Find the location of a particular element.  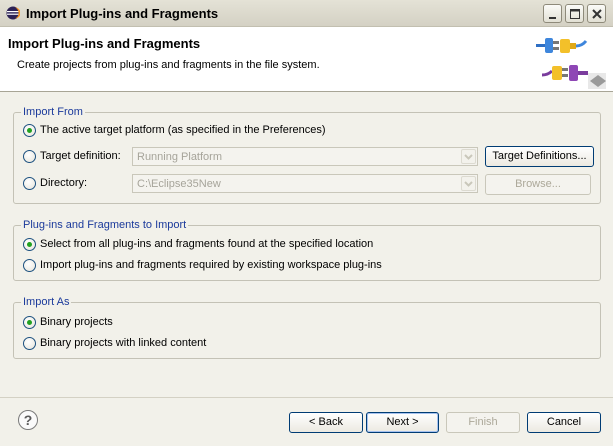

finish-button: Finish is located at coordinates (483, 422).